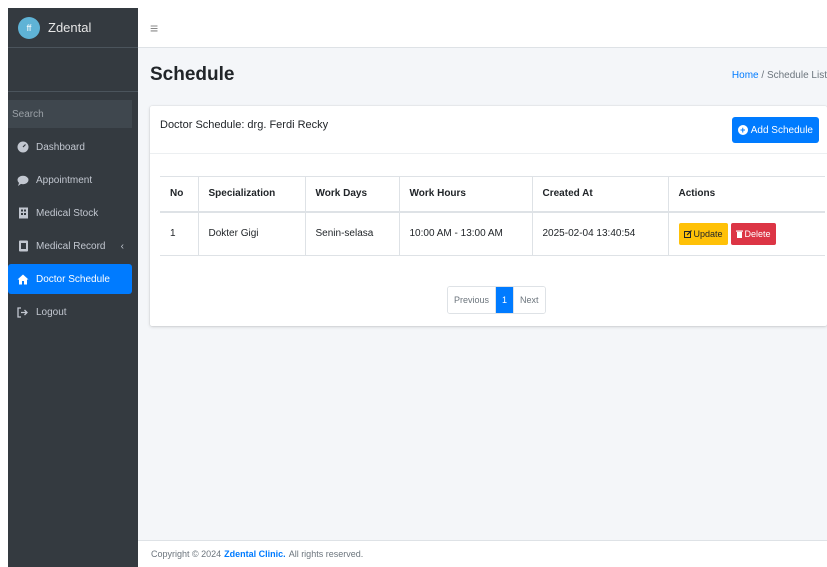  I want to click on brand-name: Zdental, so click(70, 27).